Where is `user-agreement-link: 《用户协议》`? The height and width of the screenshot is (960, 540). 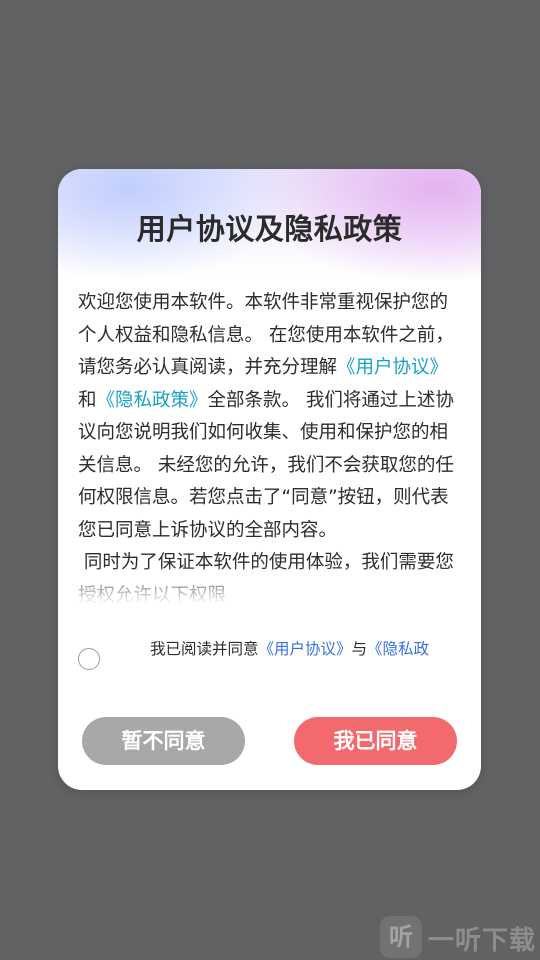 user-agreement-link: 《用户协议》 is located at coordinates (392, 367).